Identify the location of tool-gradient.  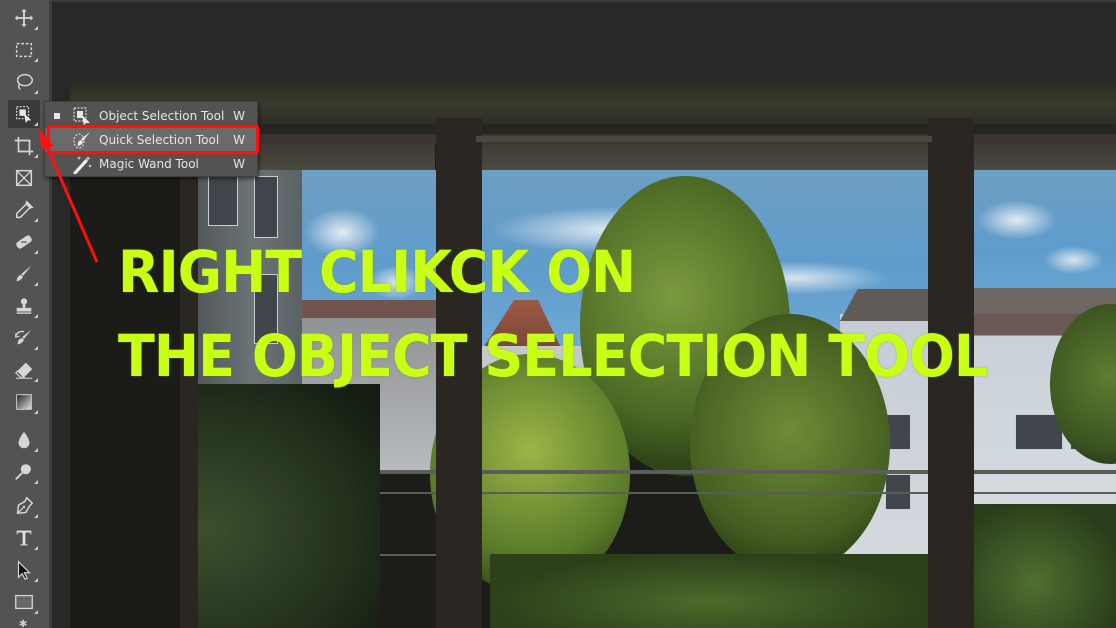
(24, 402).